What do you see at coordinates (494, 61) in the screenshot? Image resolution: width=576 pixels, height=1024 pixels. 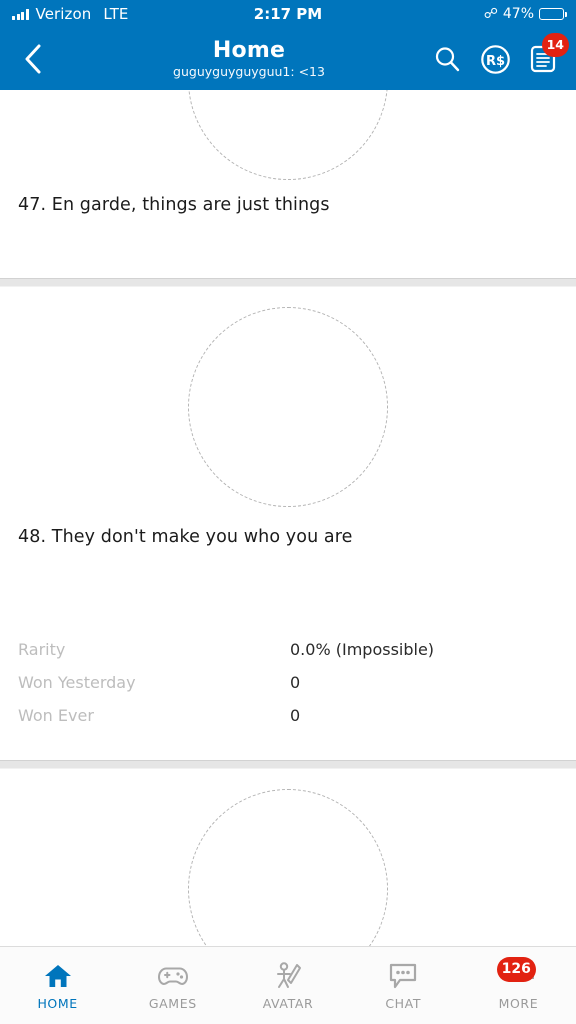 I see `svg-text: R$` at bounding box center [494, 61].